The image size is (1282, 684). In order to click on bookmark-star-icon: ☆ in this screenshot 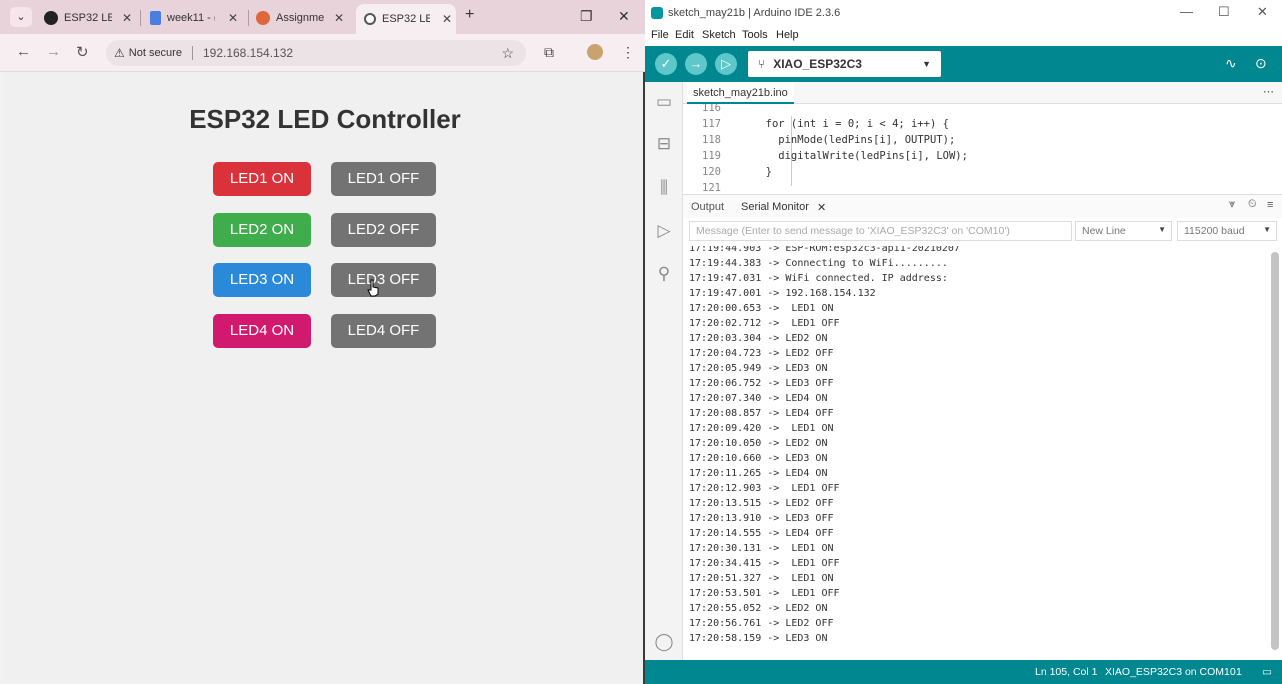, I will do `click(507, 53)`.